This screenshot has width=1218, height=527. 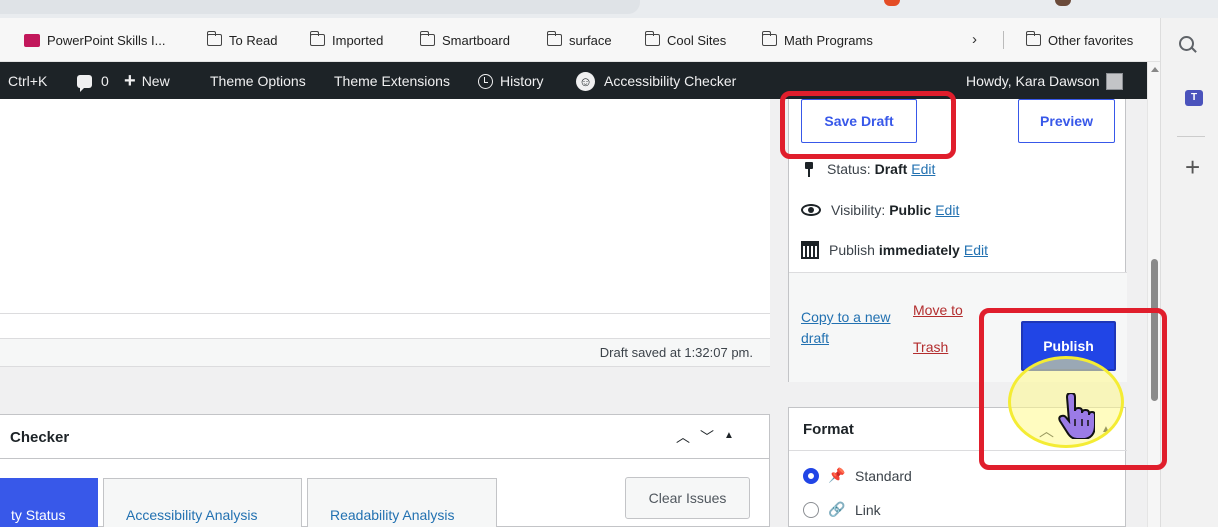 I want to click on powerpoint-icon, so click(x=32, y=40).